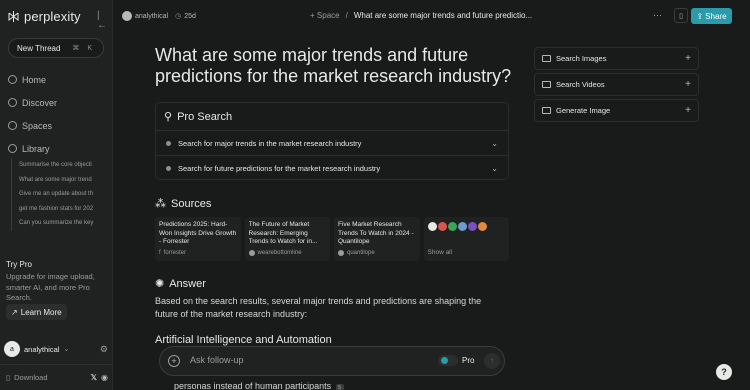  Describe the element at coordinates (468, 360) in the screenshot. I see `pro-toggle-label: Pro` at that location.